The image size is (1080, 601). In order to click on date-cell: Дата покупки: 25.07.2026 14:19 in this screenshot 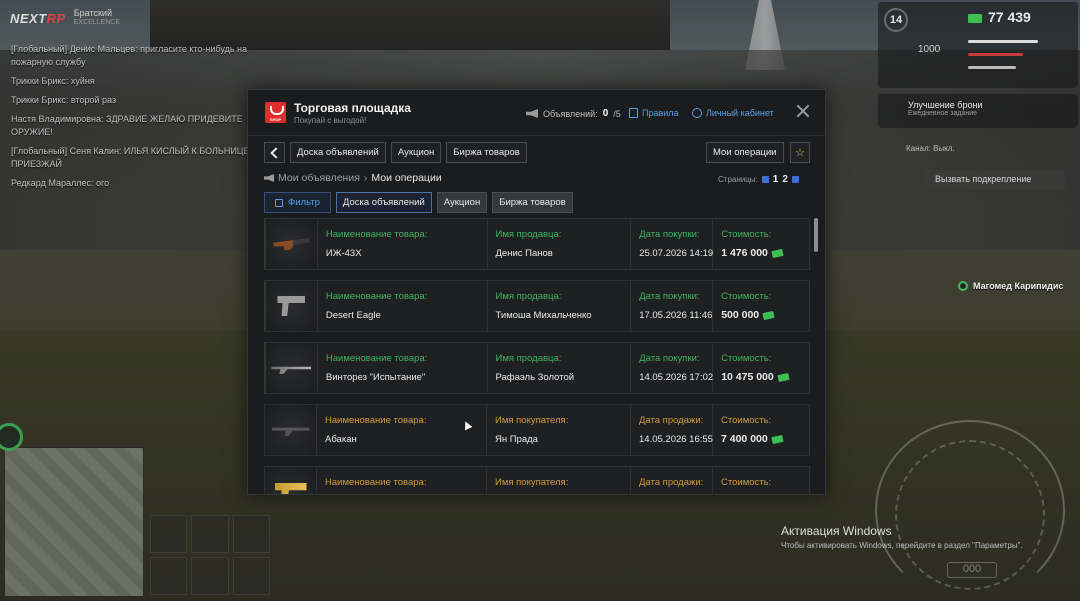, I will do `click(672, 244)`.